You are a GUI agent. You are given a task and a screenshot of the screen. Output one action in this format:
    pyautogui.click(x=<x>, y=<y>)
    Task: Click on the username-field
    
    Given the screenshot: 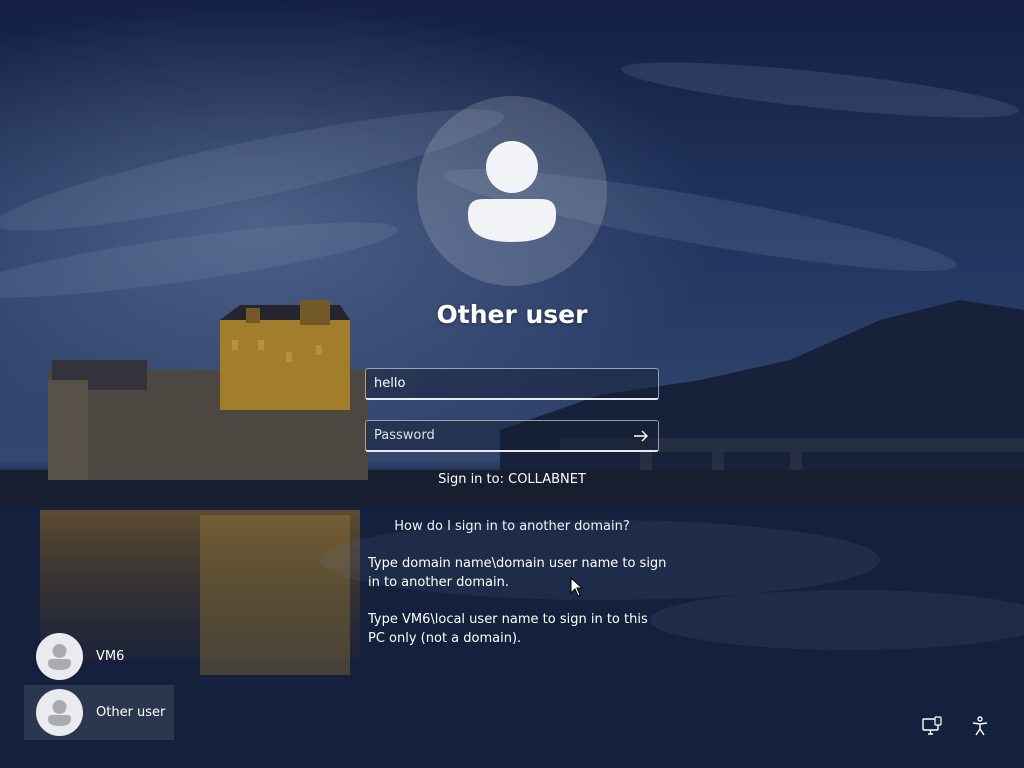 What is the action you would take?
    pyautogui.click(x=512, y=384)
    